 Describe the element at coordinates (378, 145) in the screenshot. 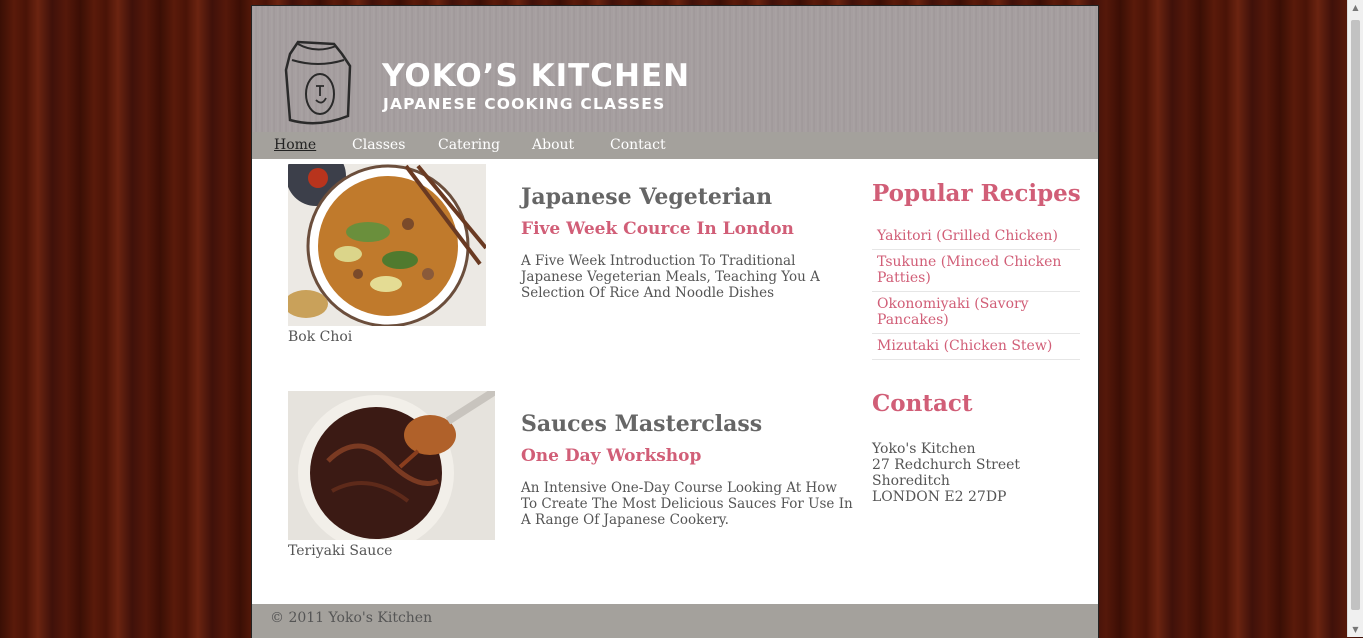

I see `nav-classes: Classes` at that location.